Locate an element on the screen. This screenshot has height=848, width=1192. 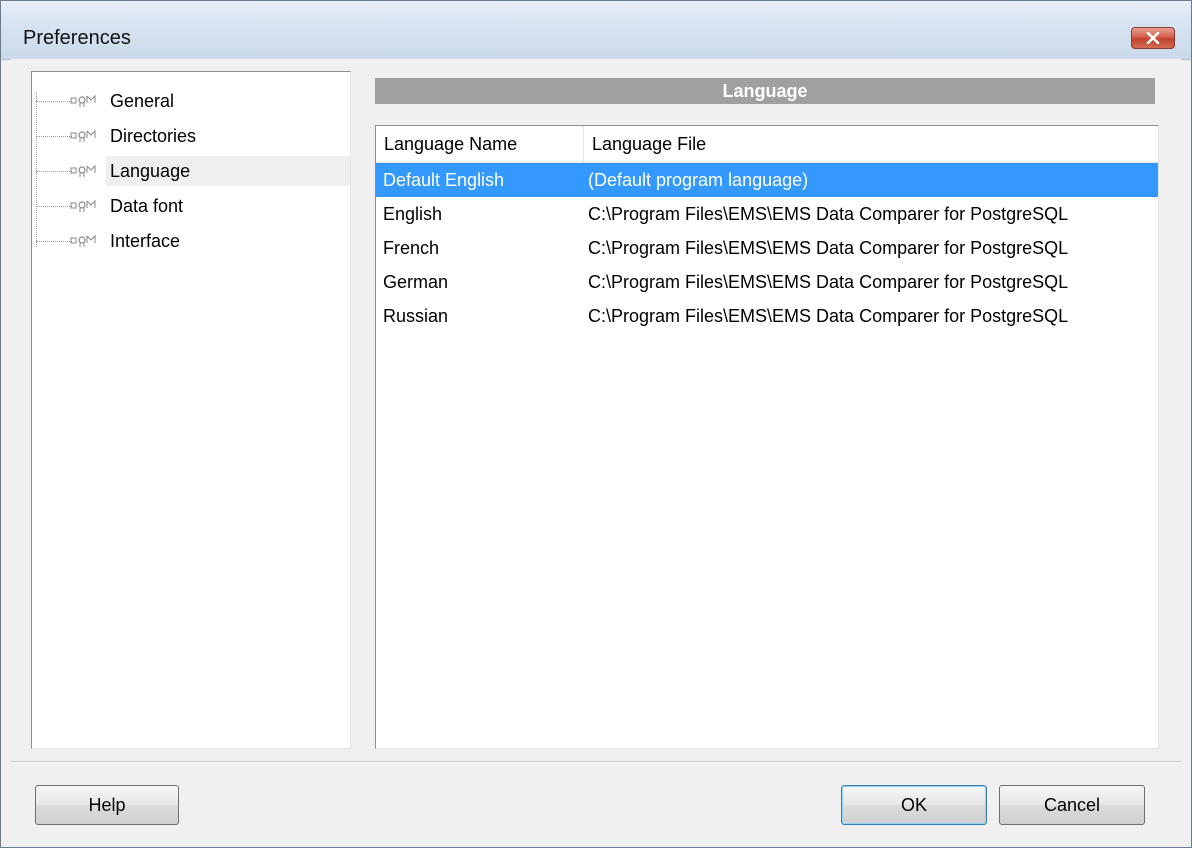
section-header: Language is located at coordinates (765, 91).